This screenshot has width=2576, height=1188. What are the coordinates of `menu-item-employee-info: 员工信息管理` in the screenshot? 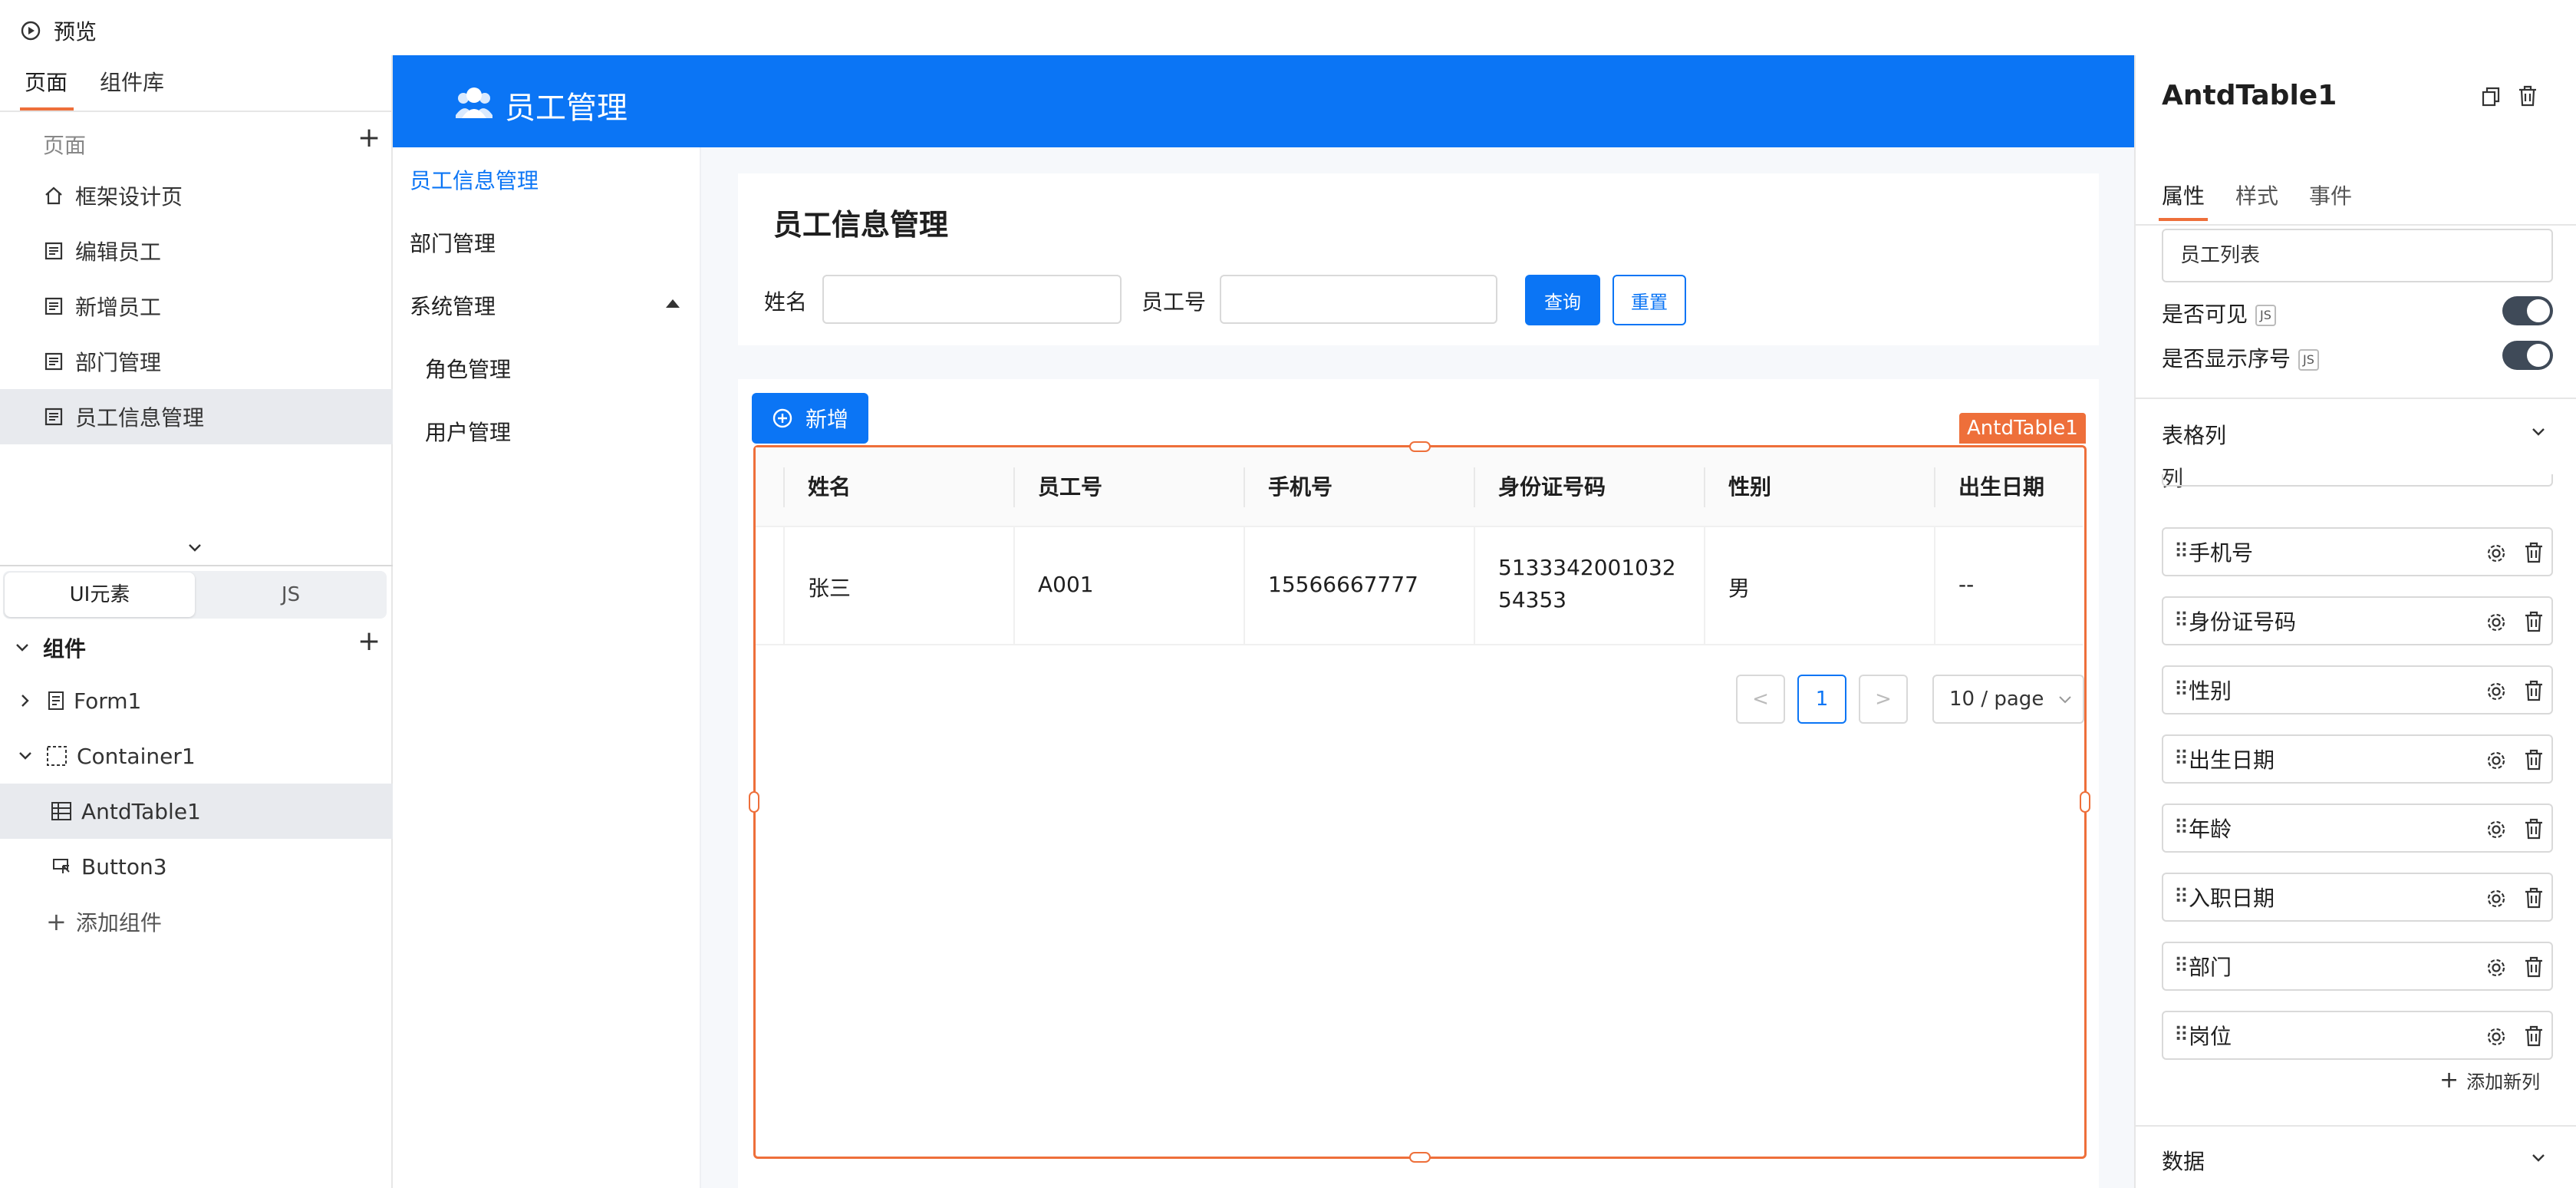 It's located at (474, 179).